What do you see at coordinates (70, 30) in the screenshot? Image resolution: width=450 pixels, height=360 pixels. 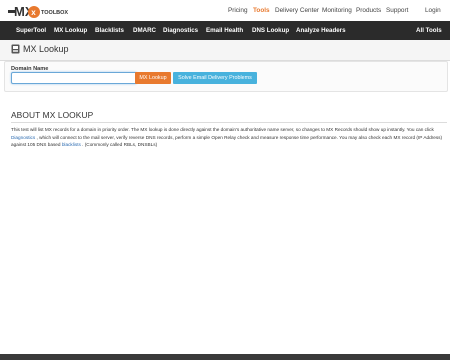 I see `nav-mx-lookup: MX Lookup` at bounding box center [70, 30].